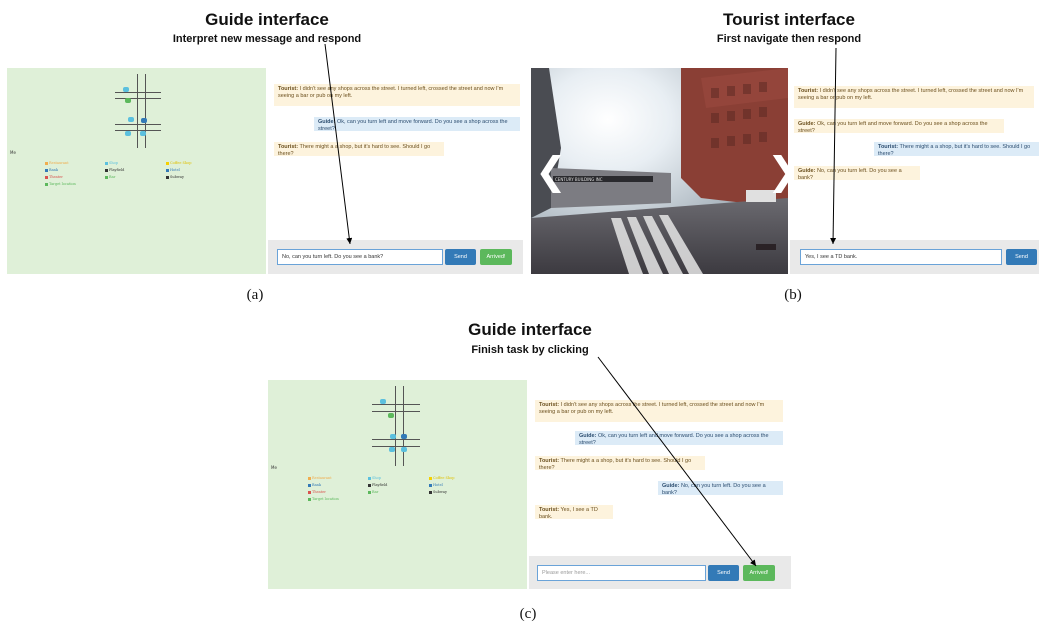 This screenshot has height=632, width=1039. What do you see at coordinates (833, 146) in the screenshot?
I see `arrow-to-input-b` at bounding box center [833, 146].